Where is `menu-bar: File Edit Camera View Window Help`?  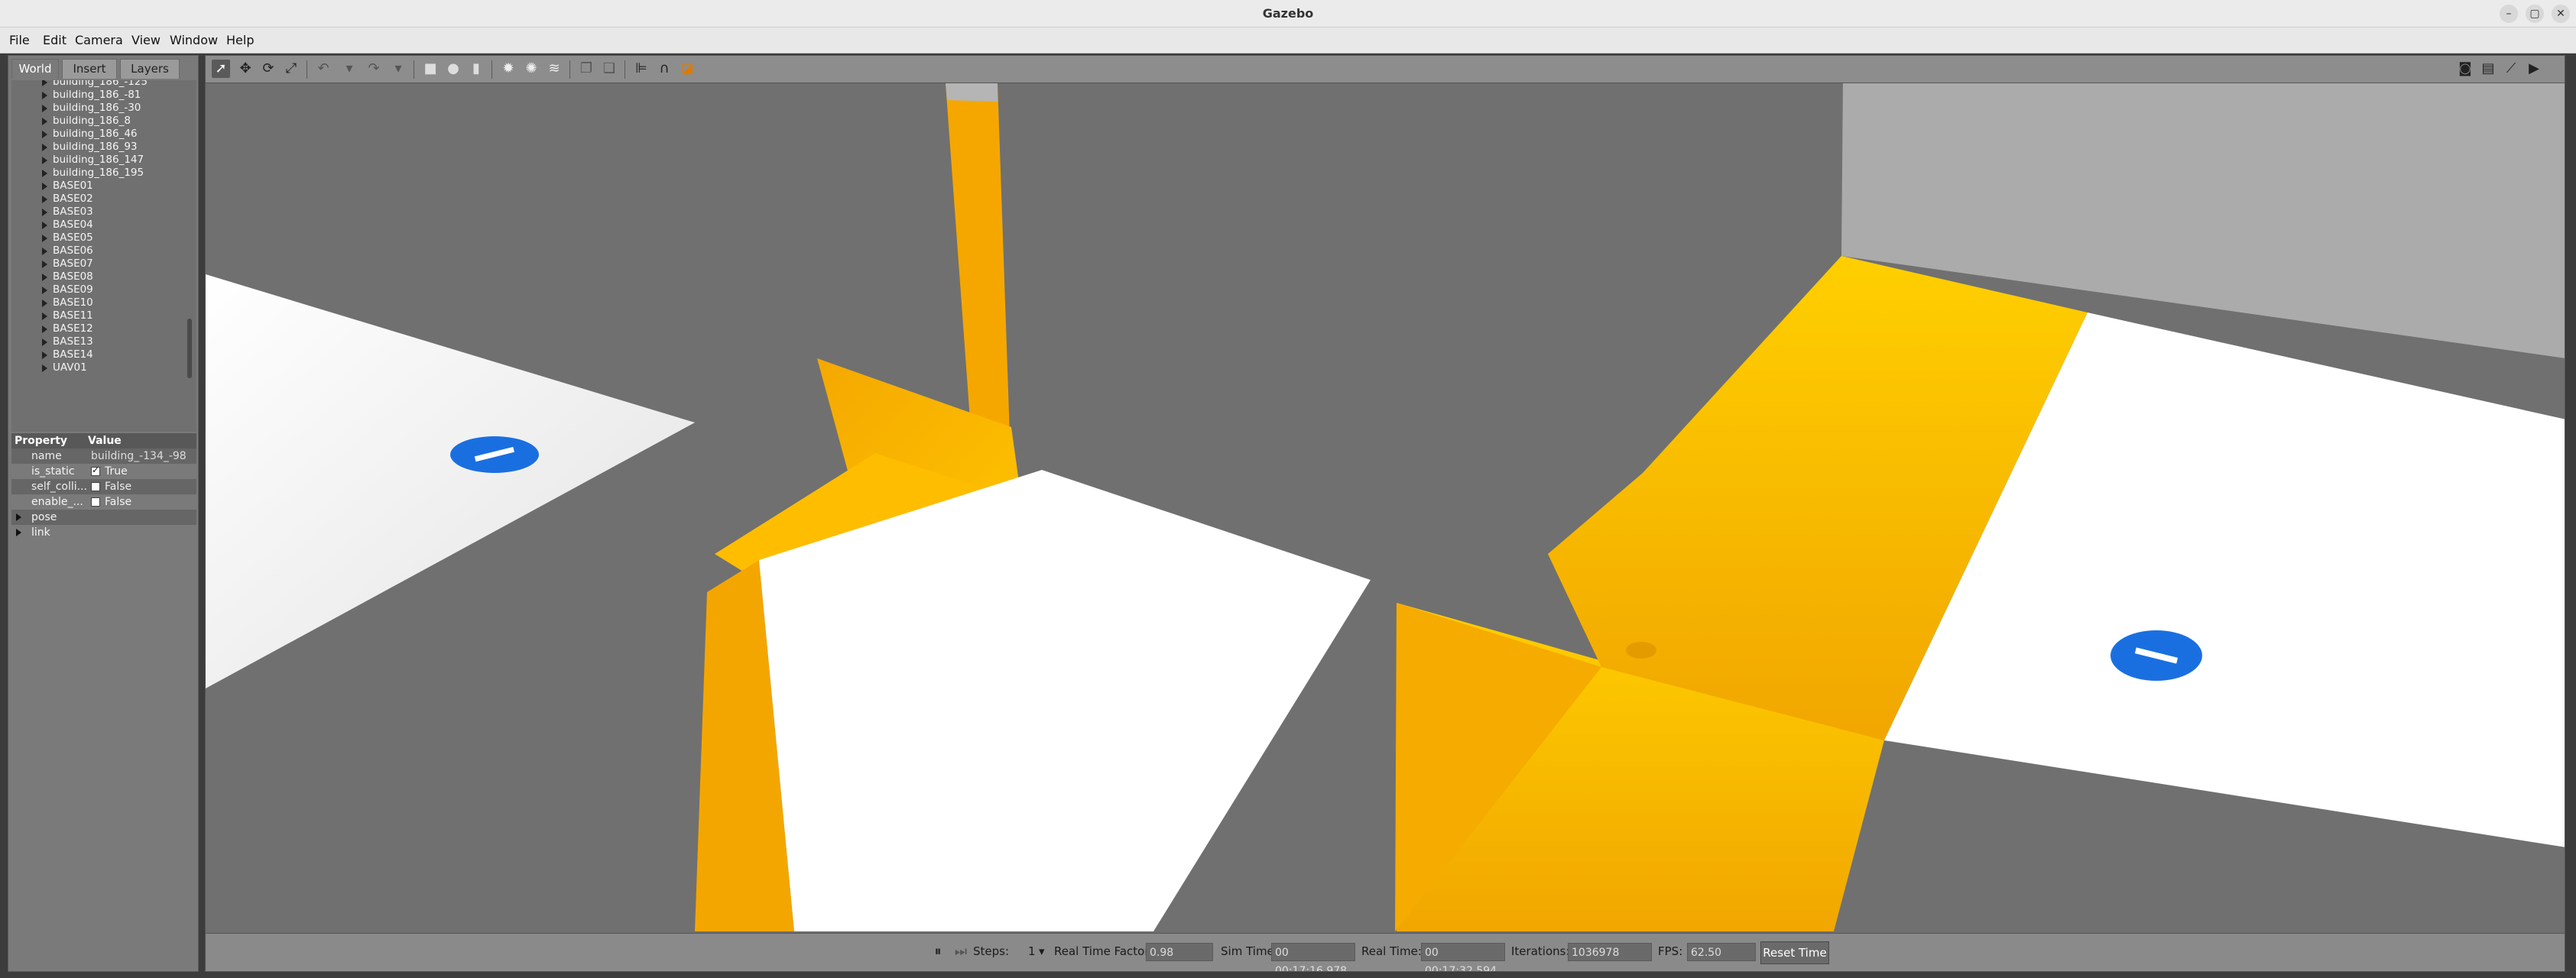 menu-bar: File Edit Camera View Window Help is located at coordinates (1288, 40).